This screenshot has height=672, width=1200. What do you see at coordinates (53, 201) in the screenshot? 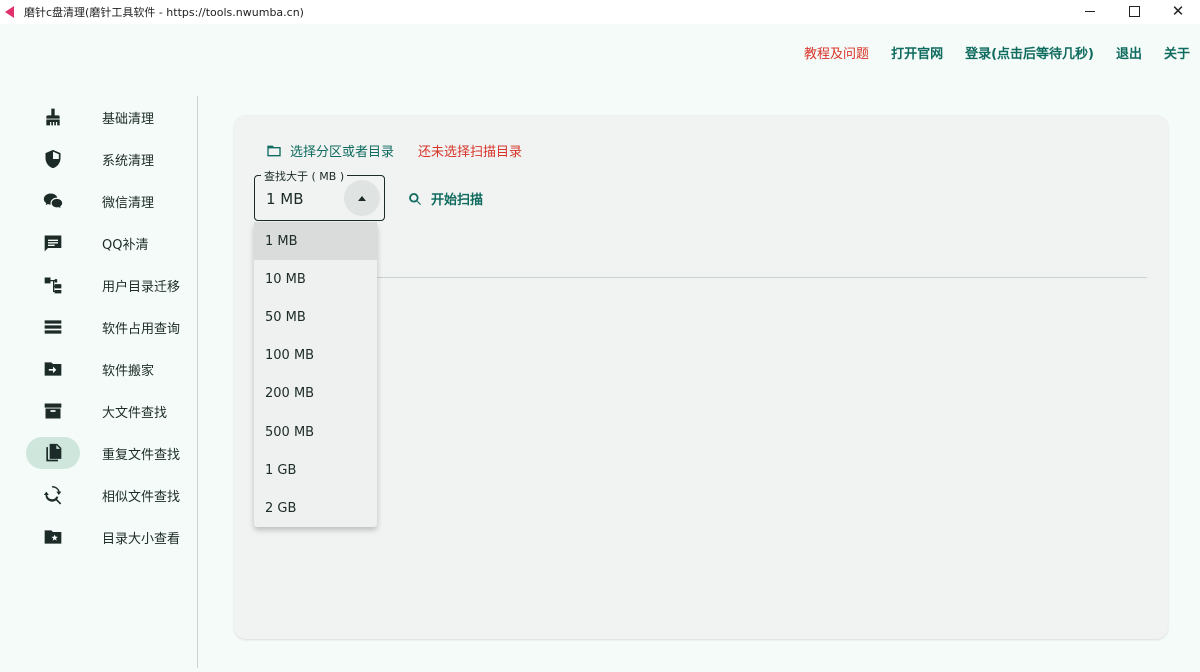
I see `wechat-icon` at bounding box center [53, 201].